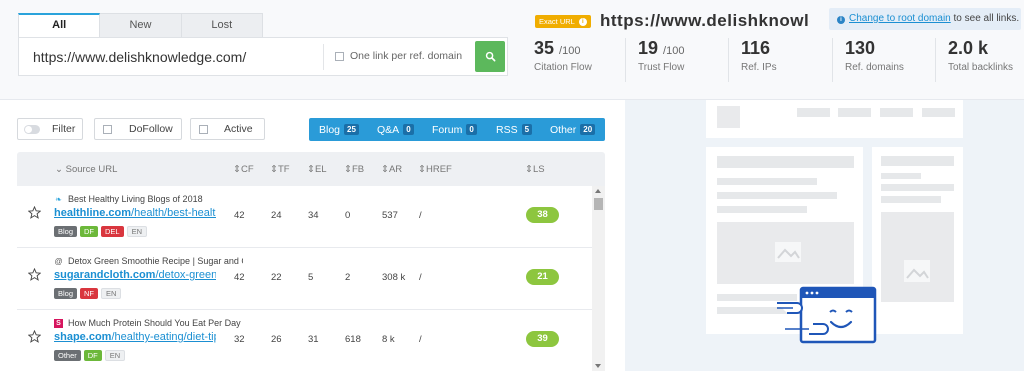 This screenshot has height=371, width=1024. I want to click on col-el: ⇕EL, so click(317, 169).